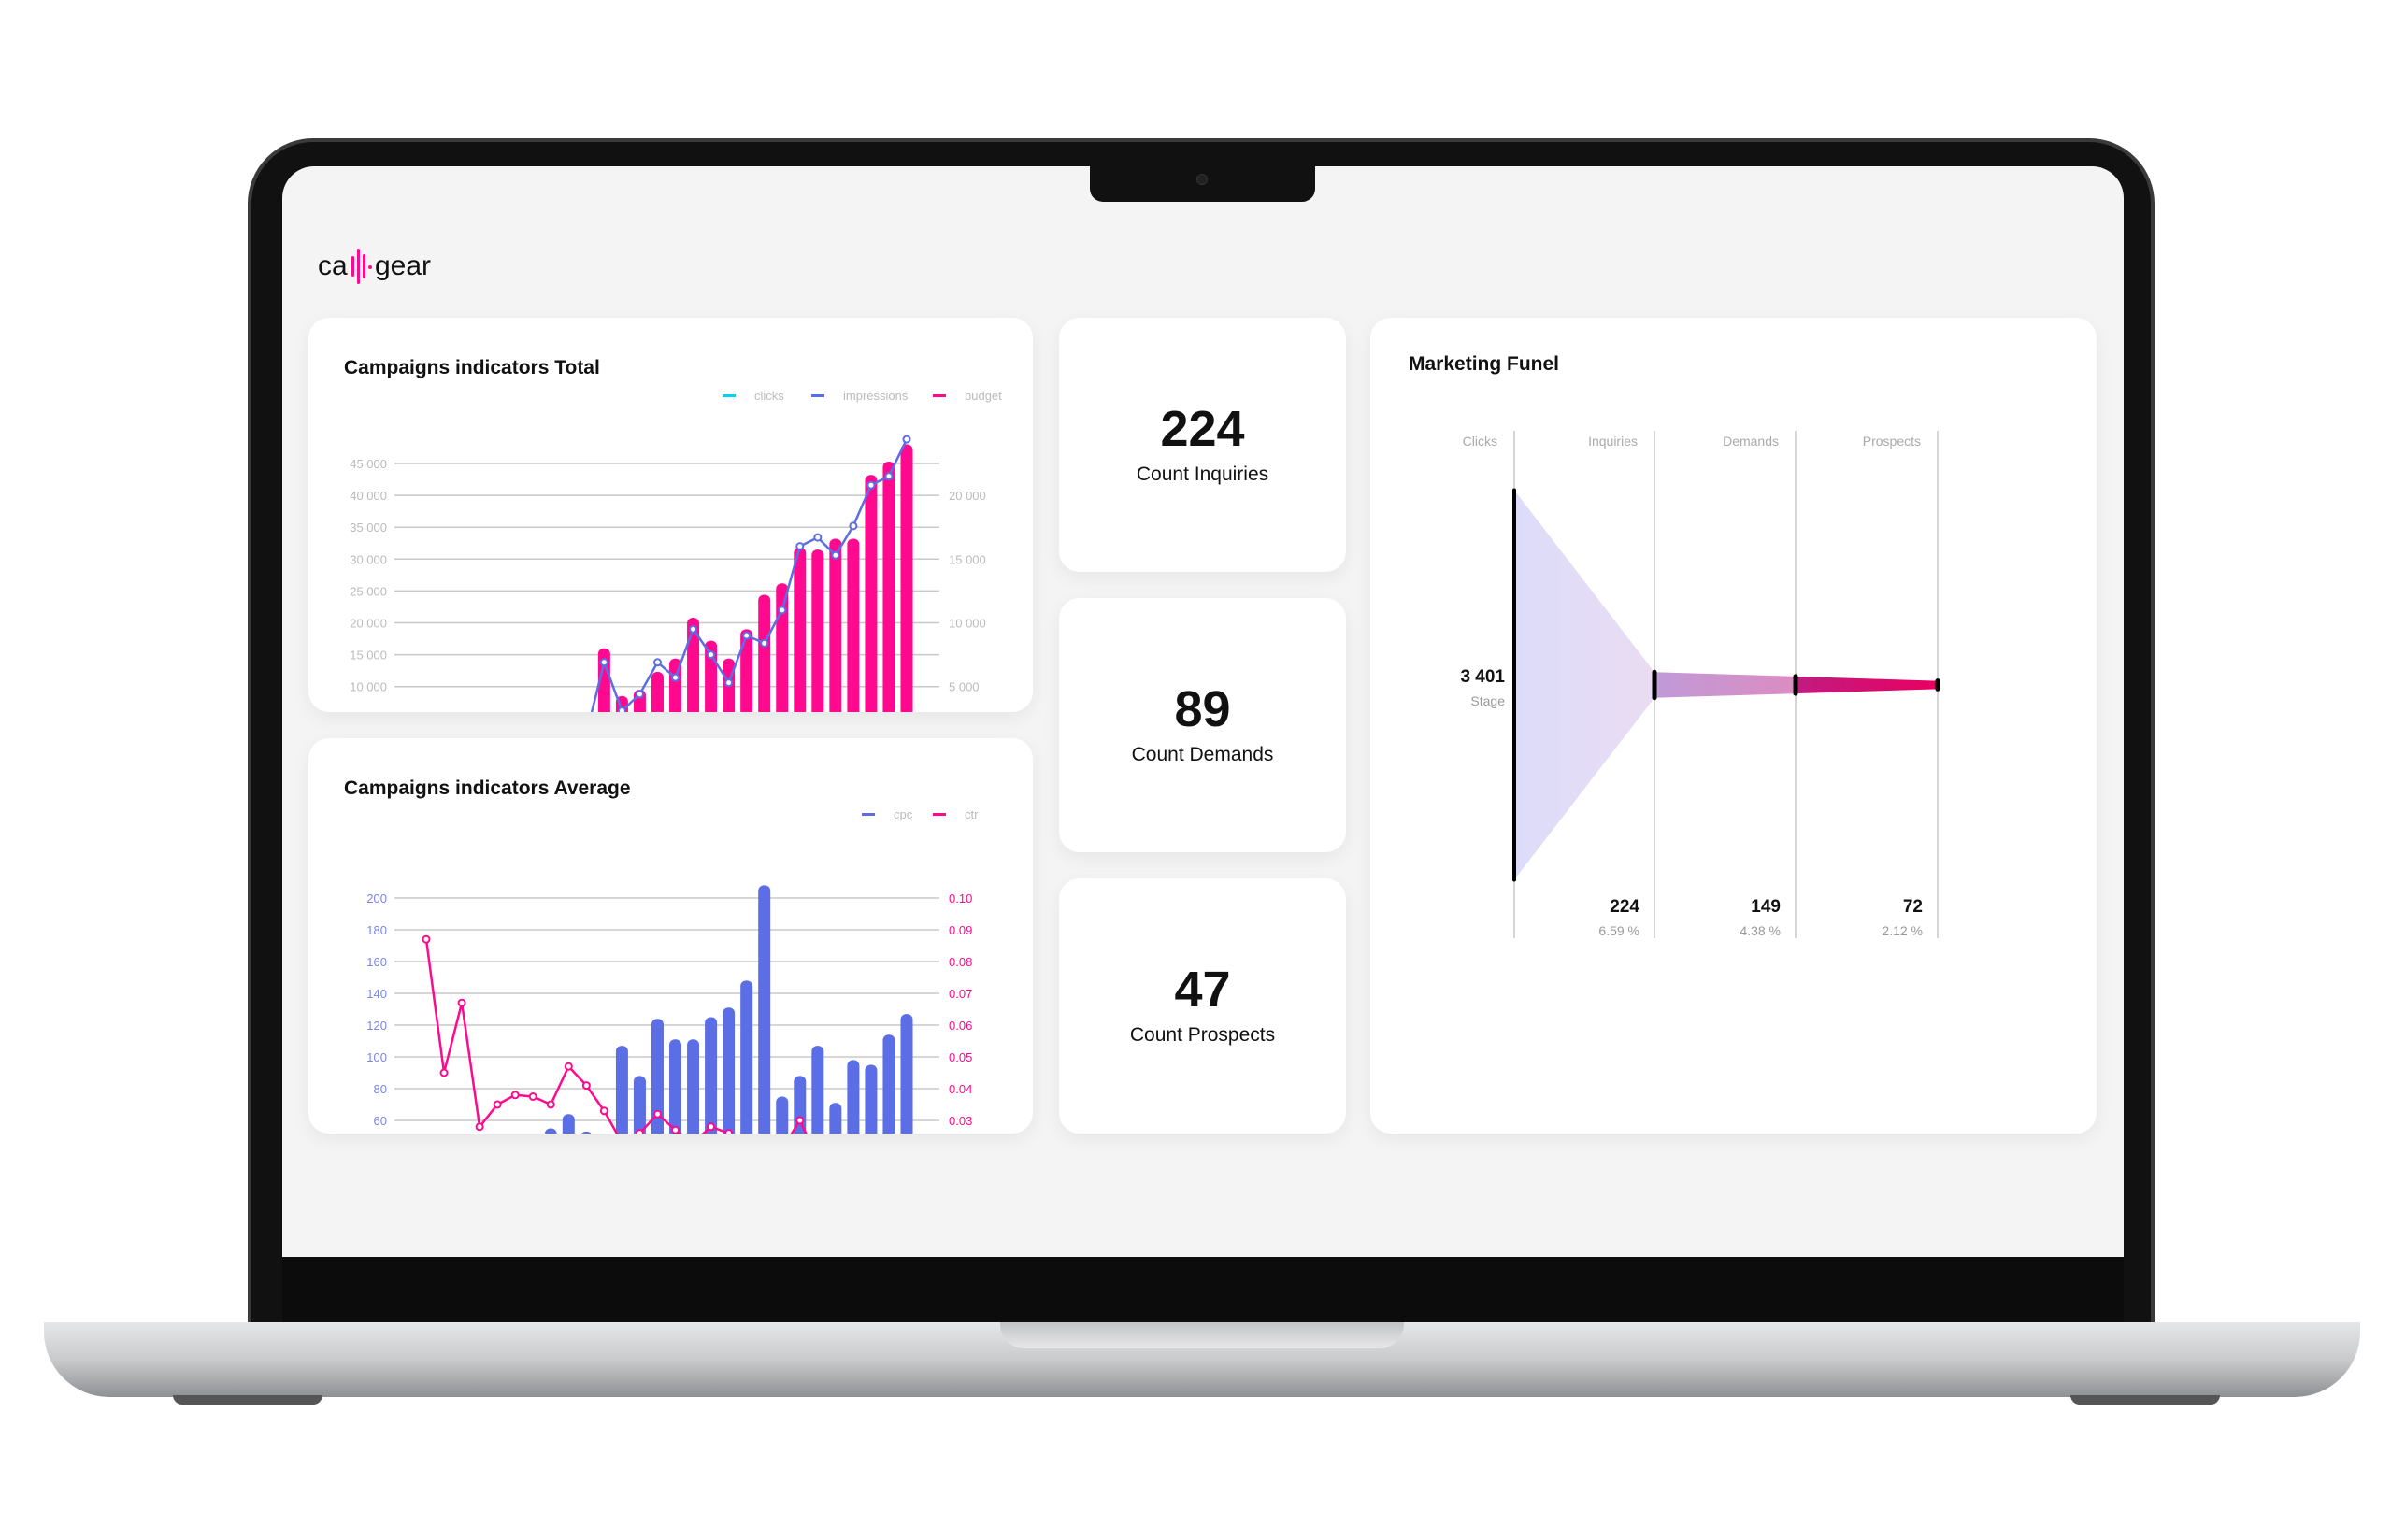 The image size is (2391, 1540). I want to click on callgear-logo: ca gear, so click(388, 265).